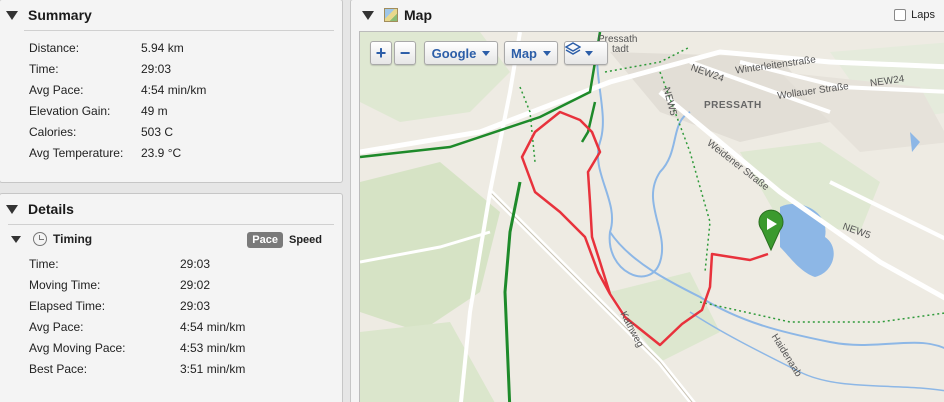 The image size is (944, 402). I want to click on map-layers-dropdown, so click(586, 53).